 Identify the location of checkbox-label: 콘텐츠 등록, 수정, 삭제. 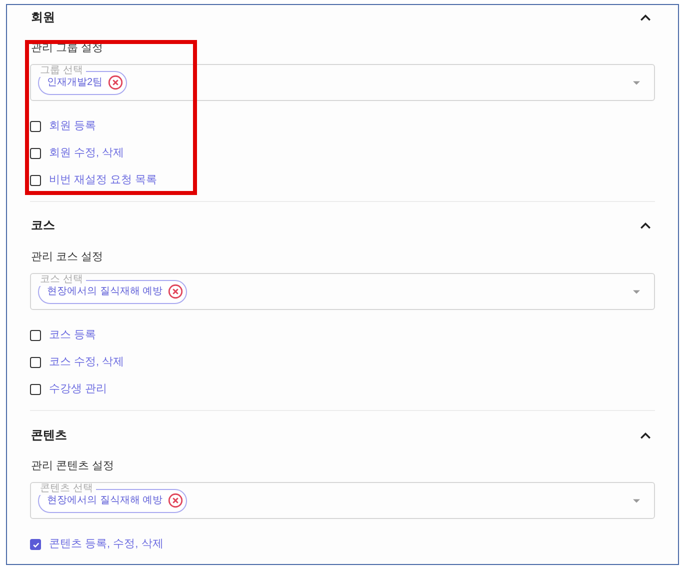
(106, 544).